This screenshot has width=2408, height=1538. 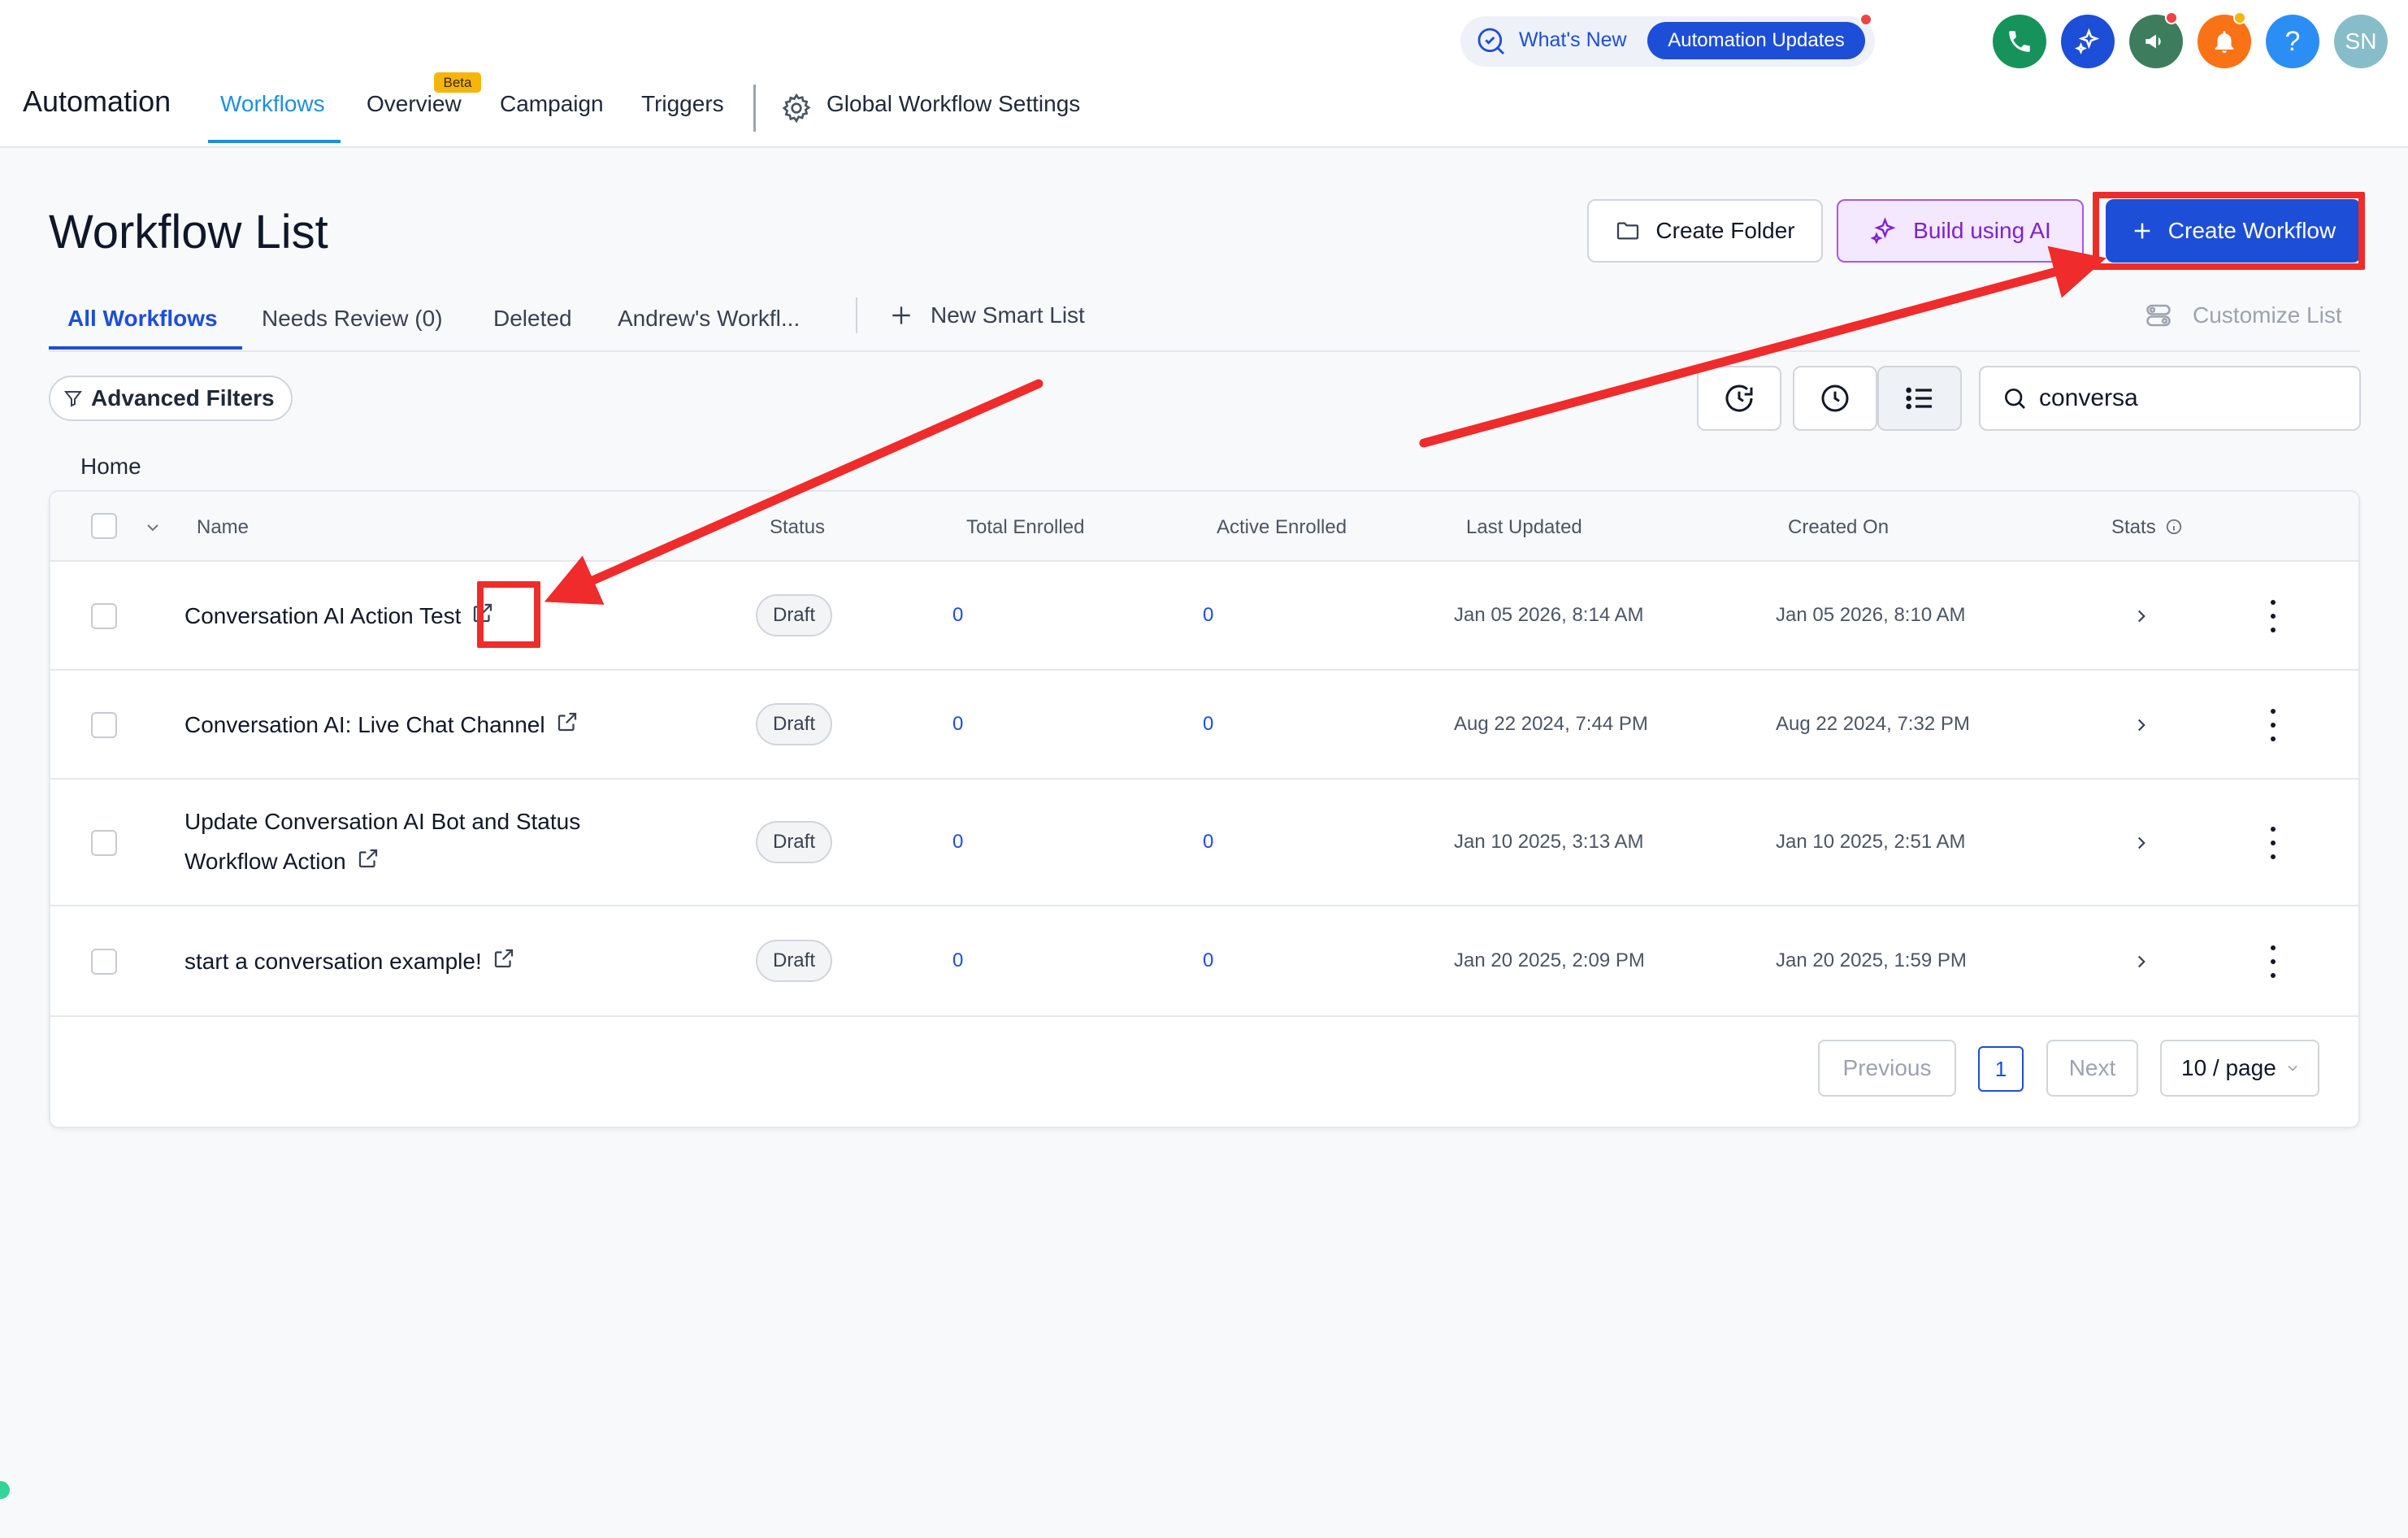 I want to click on tab-global-settings: Global Workflow Settings, so click(x=953, y=104).